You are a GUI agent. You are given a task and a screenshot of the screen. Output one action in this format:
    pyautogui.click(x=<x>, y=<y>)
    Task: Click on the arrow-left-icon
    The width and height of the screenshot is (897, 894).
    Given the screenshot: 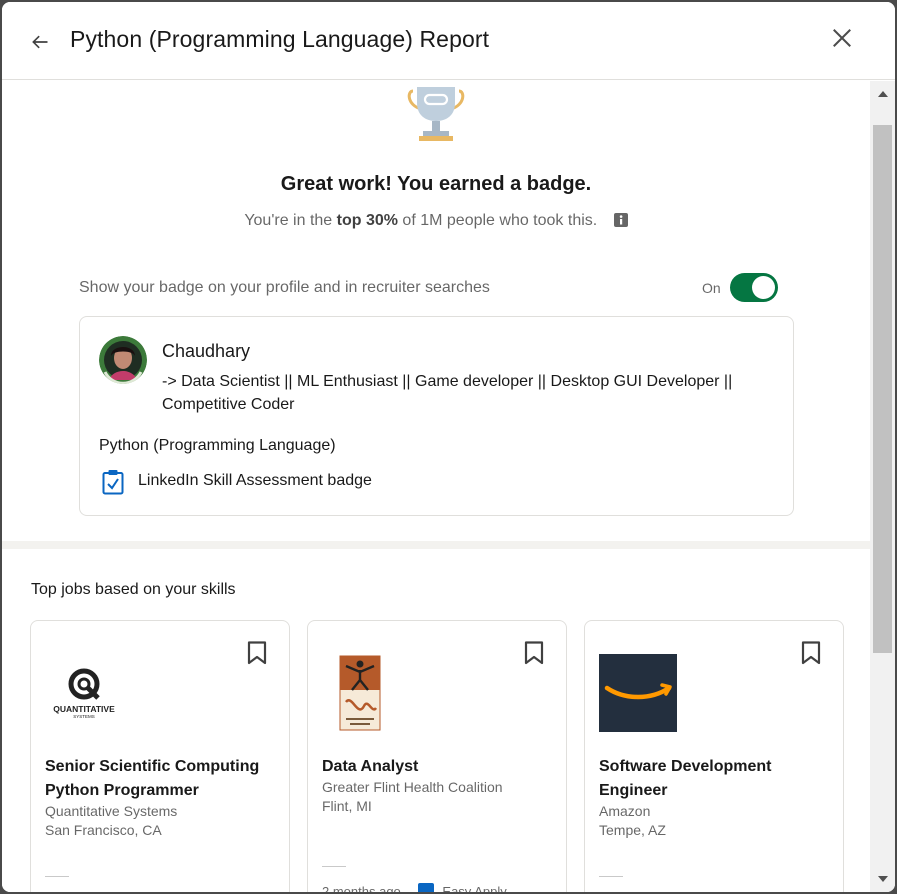 What is the action you would take?
    pyautogui.click(x=40, y=42)
    